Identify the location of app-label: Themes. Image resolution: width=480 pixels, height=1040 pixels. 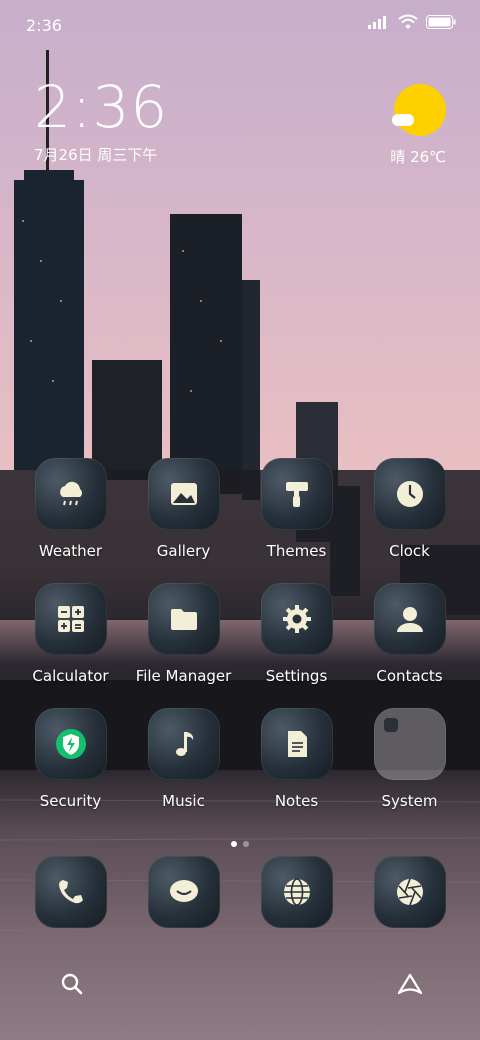
(296, 551).